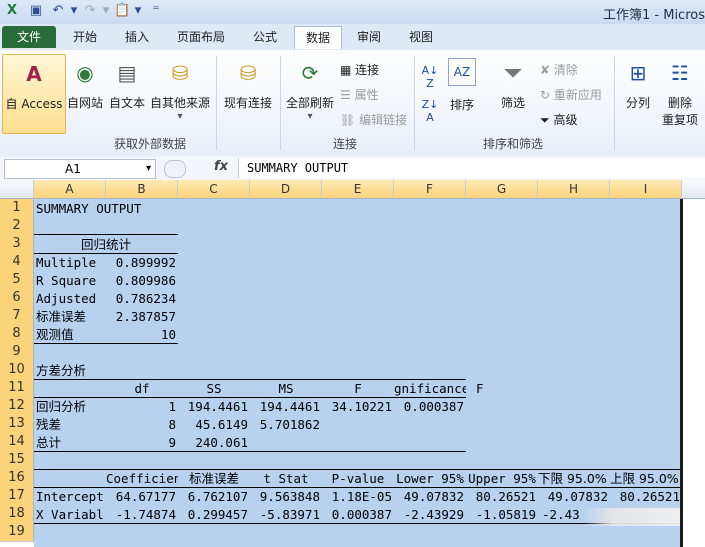 The width and height of the screenshot is (705, 547). Describe the element at coordinates (17, 532) in the screenshot. I see `row-header-19: 19` at that location.